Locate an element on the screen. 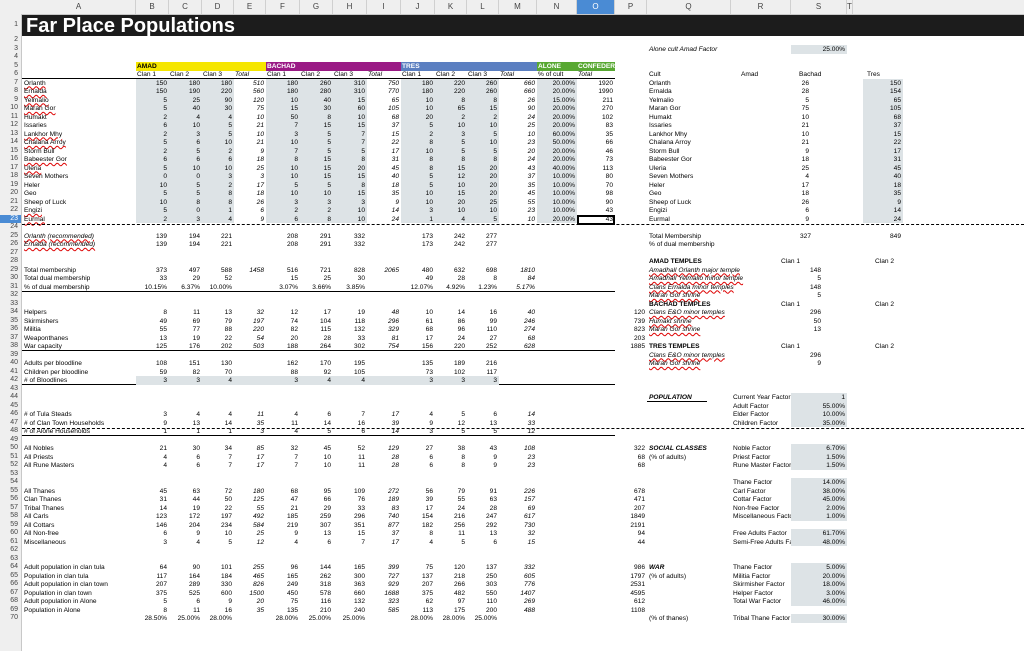  row-header-58: 58 is located at coordinates (10, 516).